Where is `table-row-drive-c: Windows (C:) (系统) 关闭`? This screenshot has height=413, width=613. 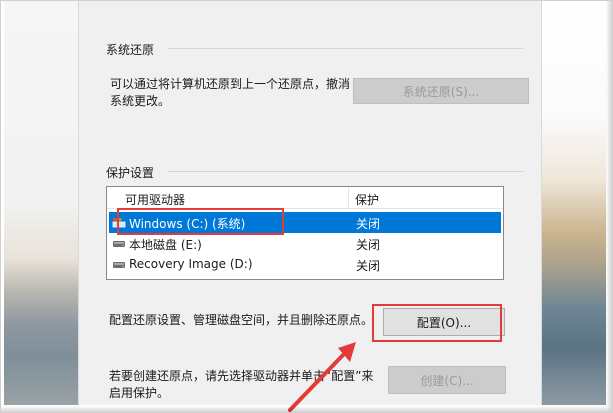 table-row-drive-c: Windows (C:) (系统) 关闭 is located at coordinates (305, 222).